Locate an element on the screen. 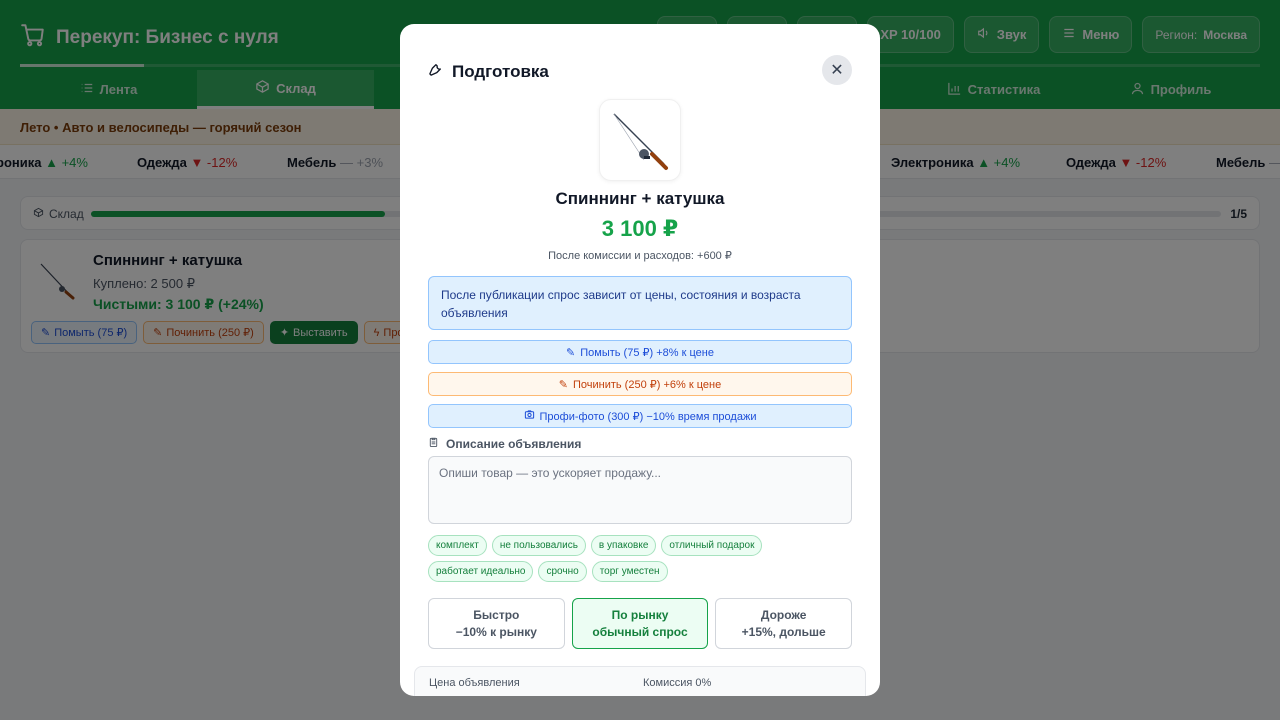 The image size is (1280, 720). tag-chip: не пользовались is located at coordinates (538, 545).